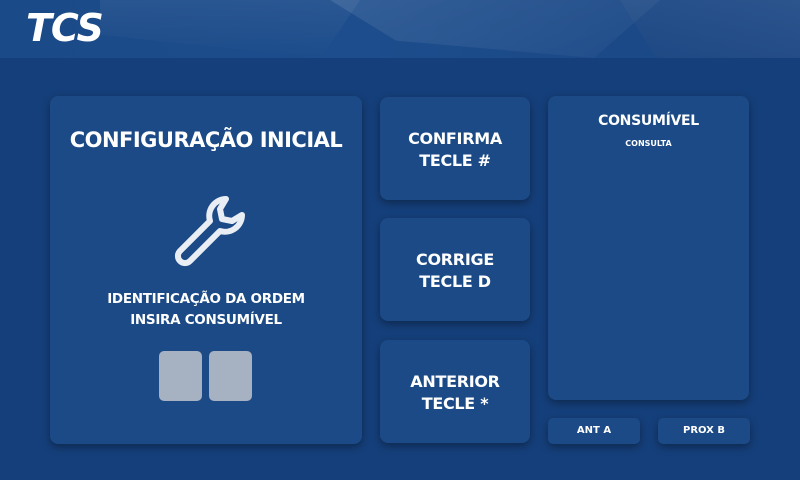  Describe the element at coordinates (455, 403) in the screenshot. I see `button-key-hint: TECLE *` at that location.